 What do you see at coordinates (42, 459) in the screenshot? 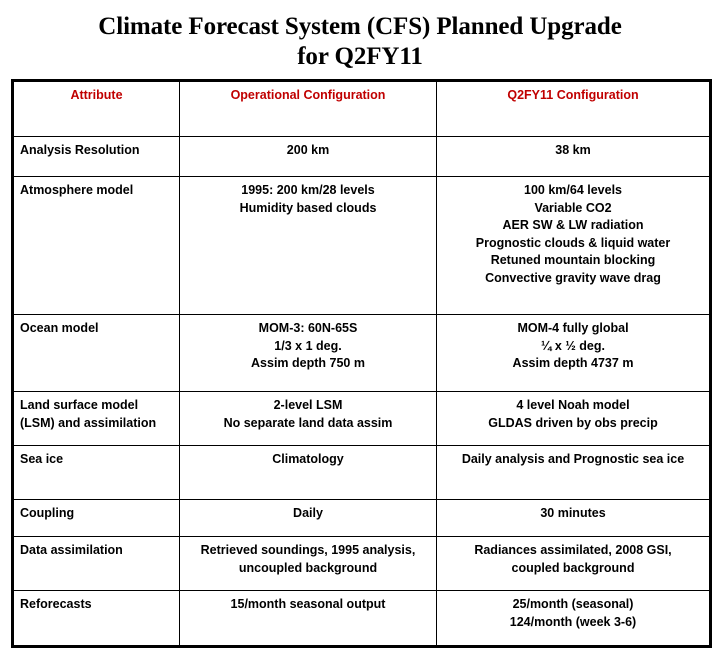
I see `cell-line: Sea ice` at bounding box center [42, 459].